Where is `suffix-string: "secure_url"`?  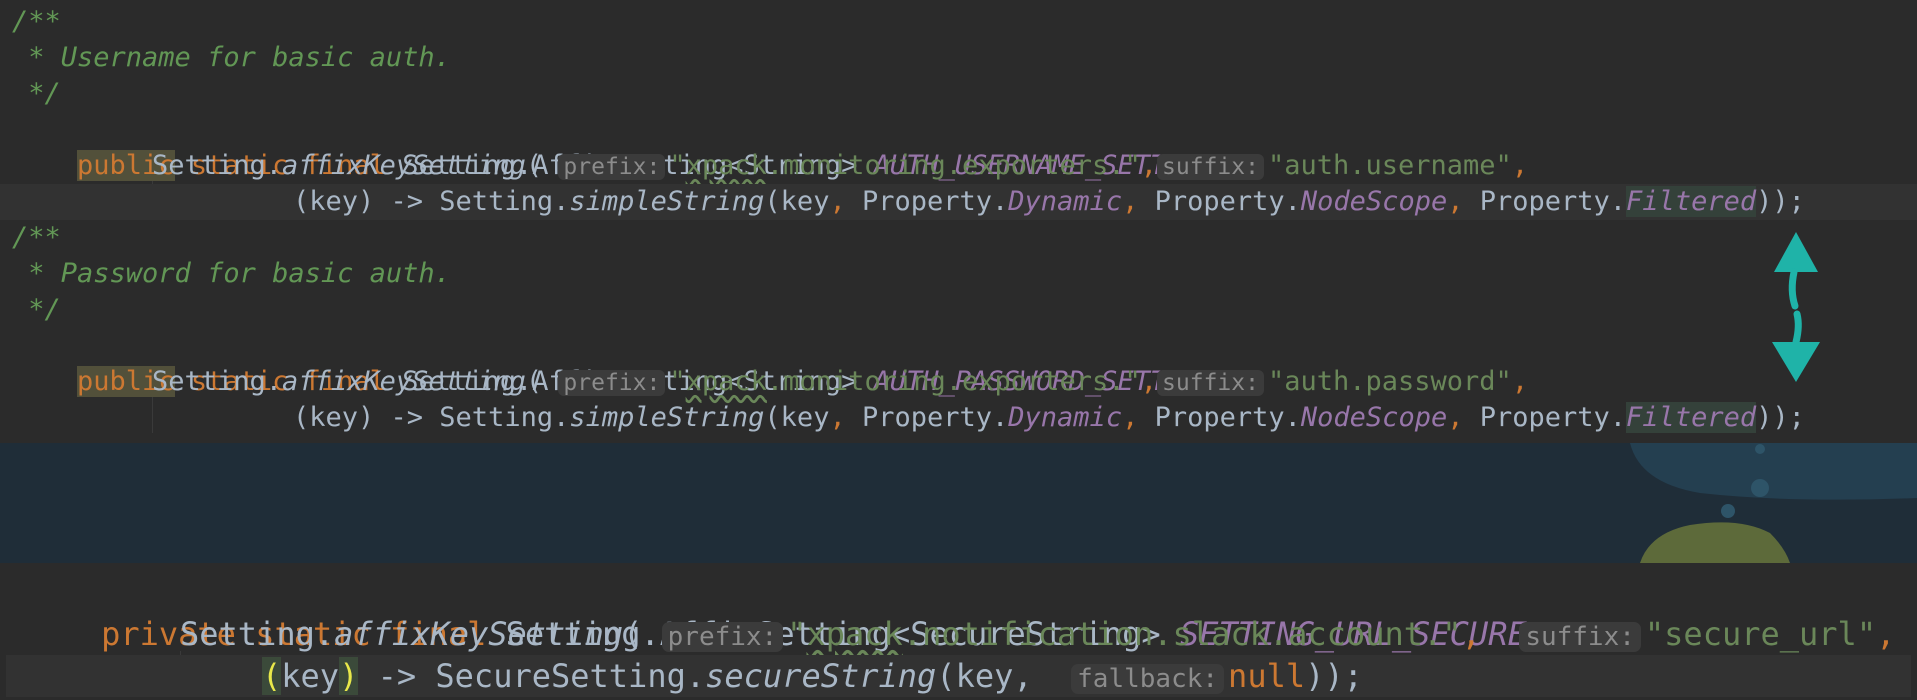
suffix-string: "secure_url" is located at coordinates (1760, 634).